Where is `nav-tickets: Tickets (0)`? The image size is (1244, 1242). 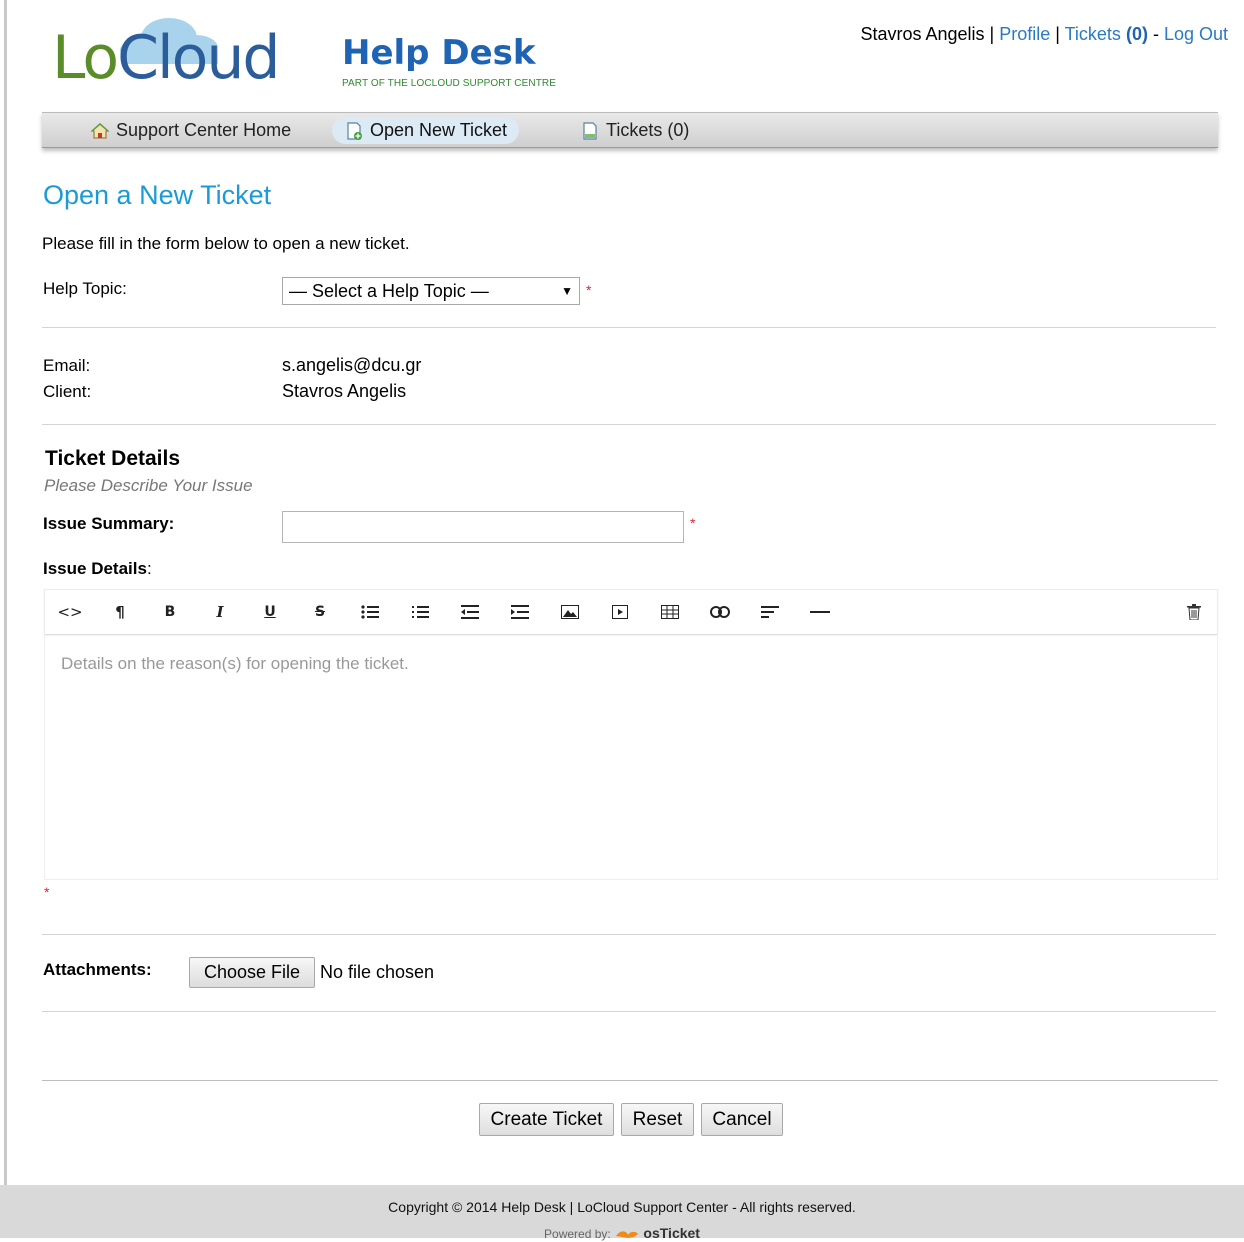 nav-tickets: Tickets (0) is located at coordinates (634, 130).